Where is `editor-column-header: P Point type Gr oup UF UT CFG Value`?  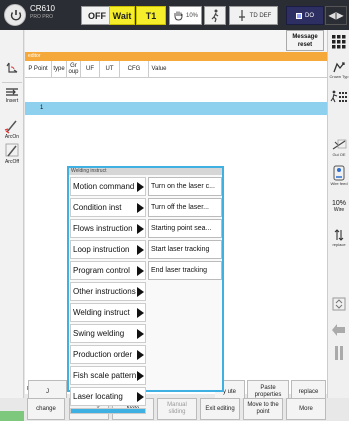
editor-column-header: P Point type Gr oup UF UT CFG Value is located at coordinates (176, 69).